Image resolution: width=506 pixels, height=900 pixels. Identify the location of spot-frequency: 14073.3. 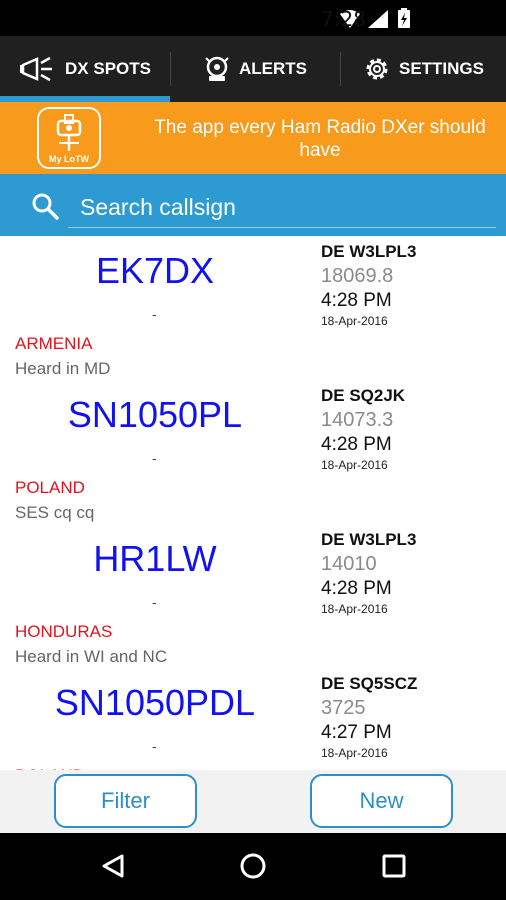
(357, 420).